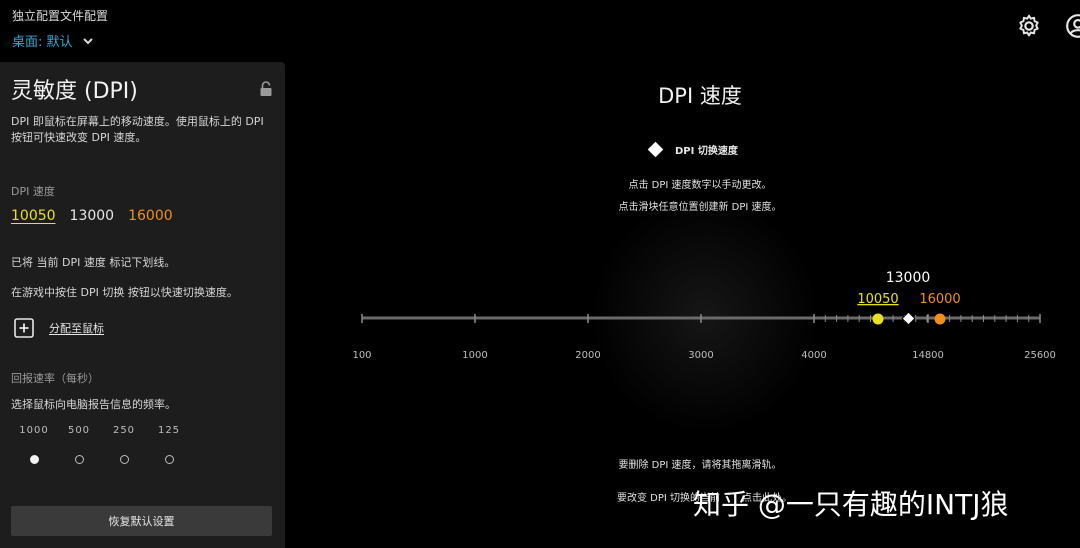 This screenshot has height=548, width=1080. Describe the element at coordinates (474, 355) in the screenshot. I see `slider-axis-label: 1000` at that location.